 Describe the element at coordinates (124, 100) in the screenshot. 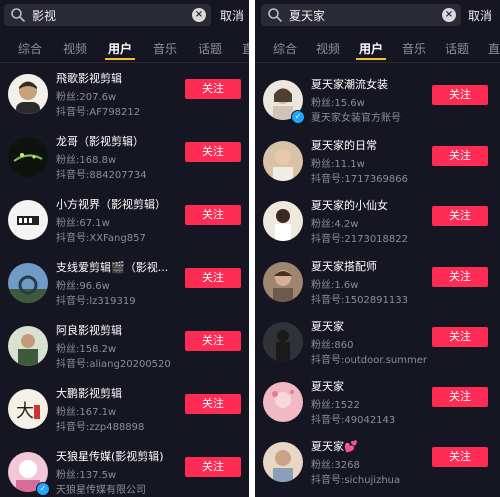

I see `user-row: 飛歌影视剪辑 粉丝:207.6w 抖音号:AF798212 关注` at that location.